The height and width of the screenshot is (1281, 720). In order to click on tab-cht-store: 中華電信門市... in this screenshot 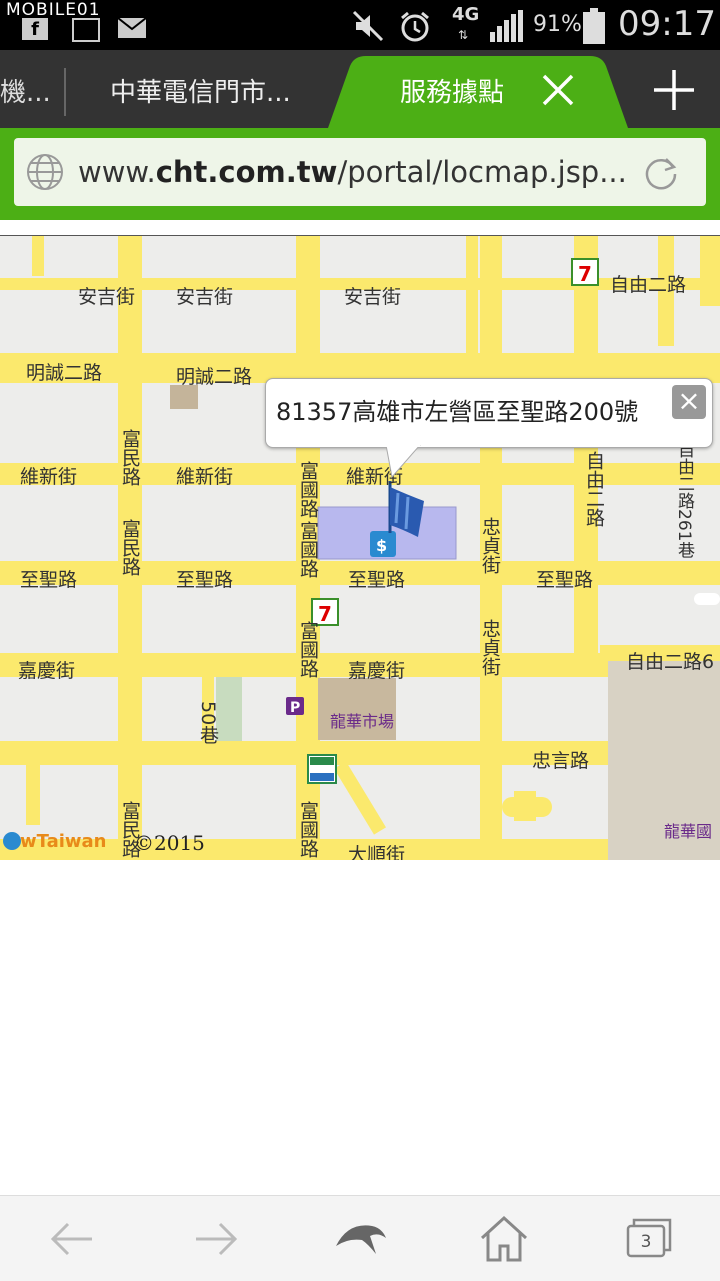, I will do `click(210, 89)`.